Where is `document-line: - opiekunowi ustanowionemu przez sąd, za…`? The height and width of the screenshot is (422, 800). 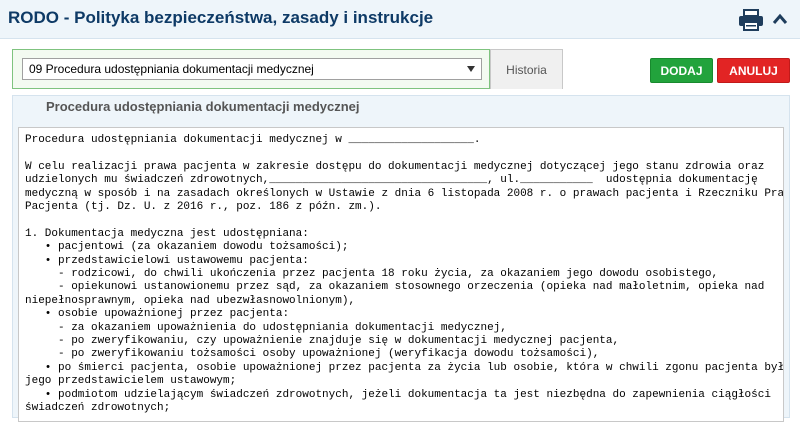 document-line: - opiekunowi ustanowionemu przez sąd, za… is located at coordinates (395, 287).